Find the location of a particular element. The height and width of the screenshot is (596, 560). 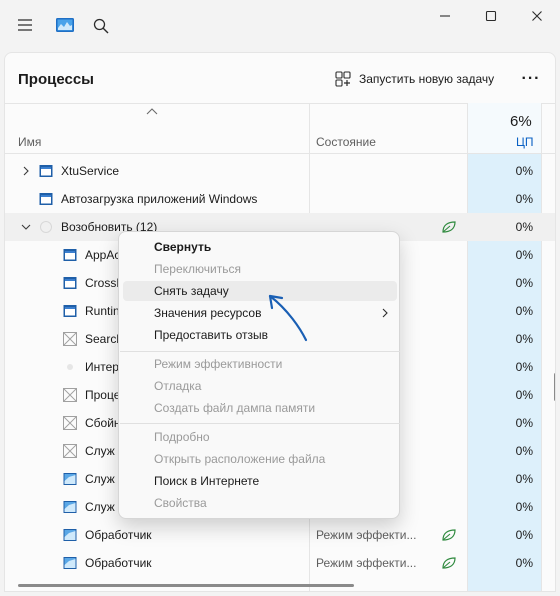

task-manager-icon is located at coordinates (65, 25).